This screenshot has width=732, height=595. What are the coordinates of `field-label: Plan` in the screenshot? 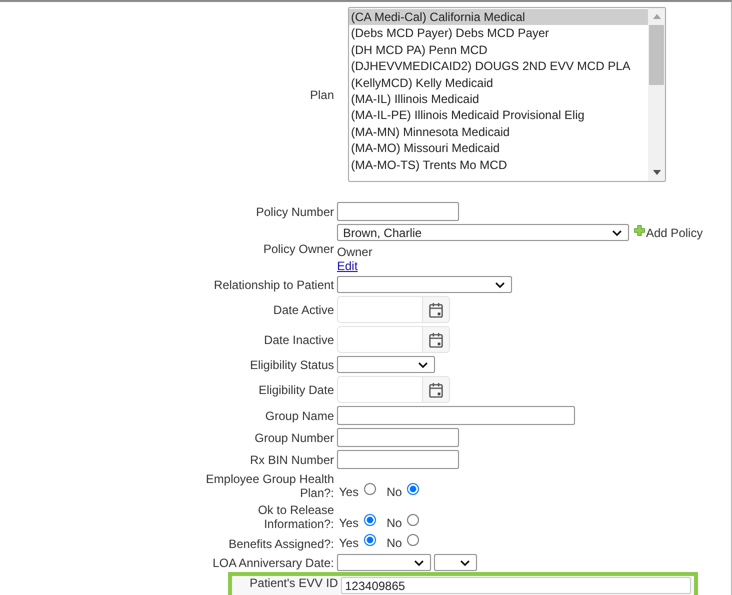 It's located at (321, 95).